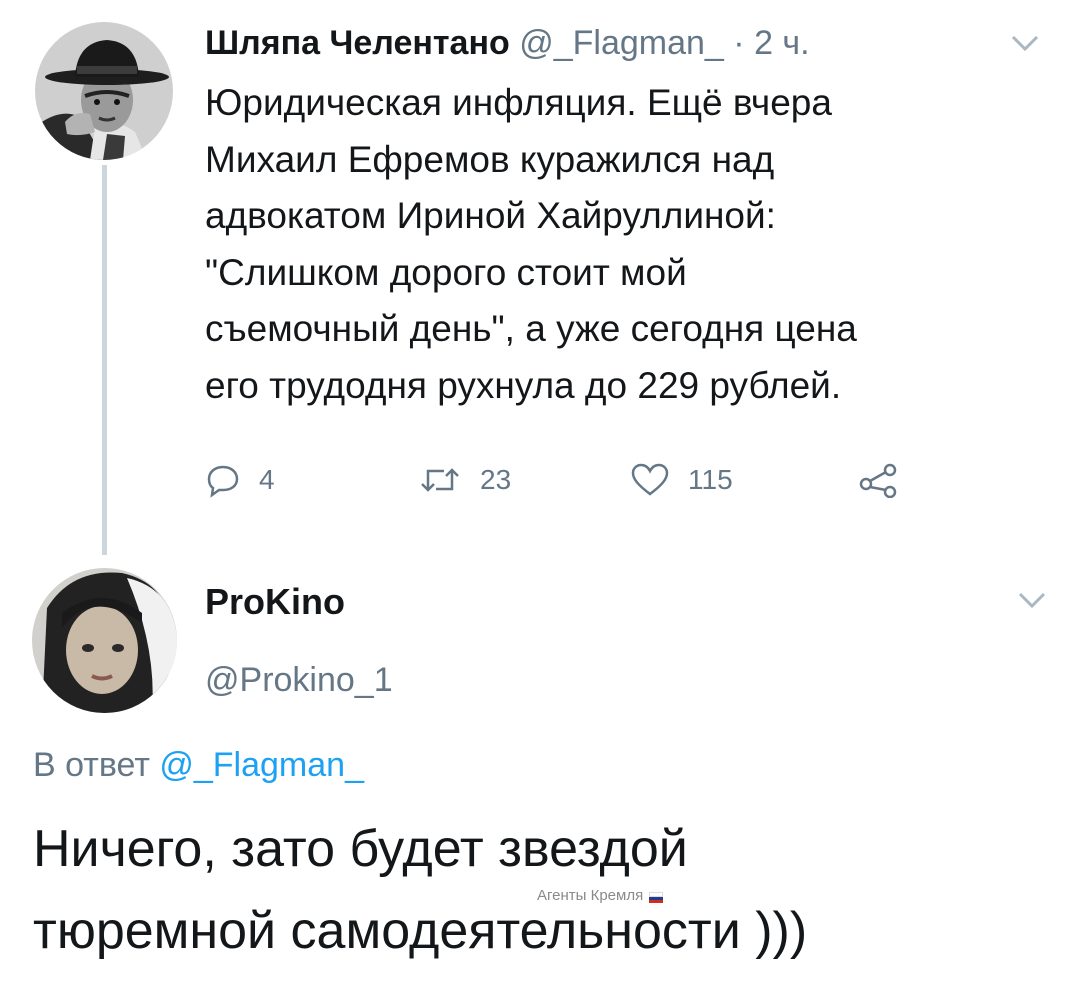 This screenshot has width=1080, height=981. Describe the element at coordinates (360, 849) in the screenshot. I see `tweet-text-line: Ничего, зато будет звездой` at that location.